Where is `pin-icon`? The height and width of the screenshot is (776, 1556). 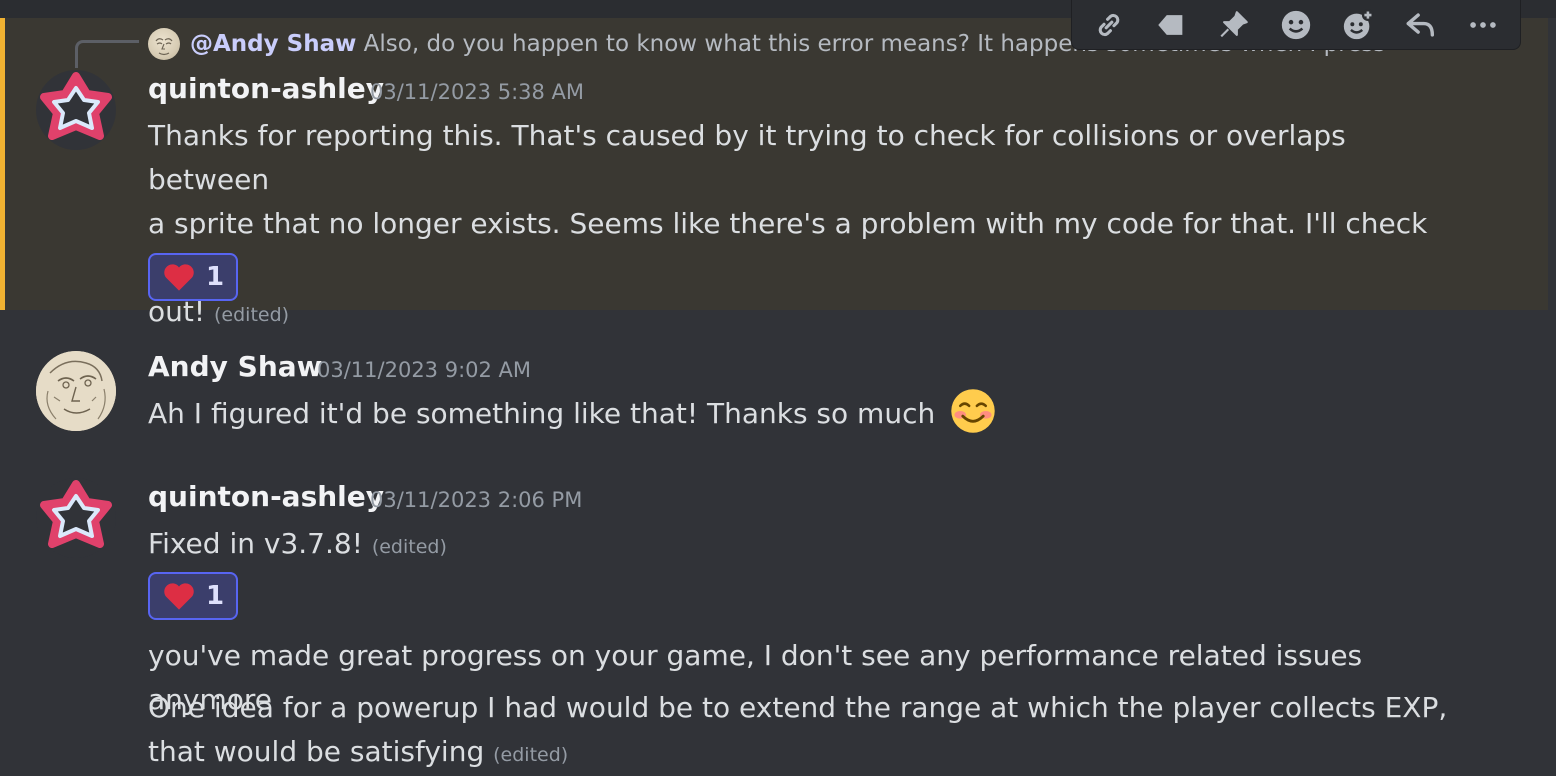
pin-icon is located at coordinates (1234, 25).